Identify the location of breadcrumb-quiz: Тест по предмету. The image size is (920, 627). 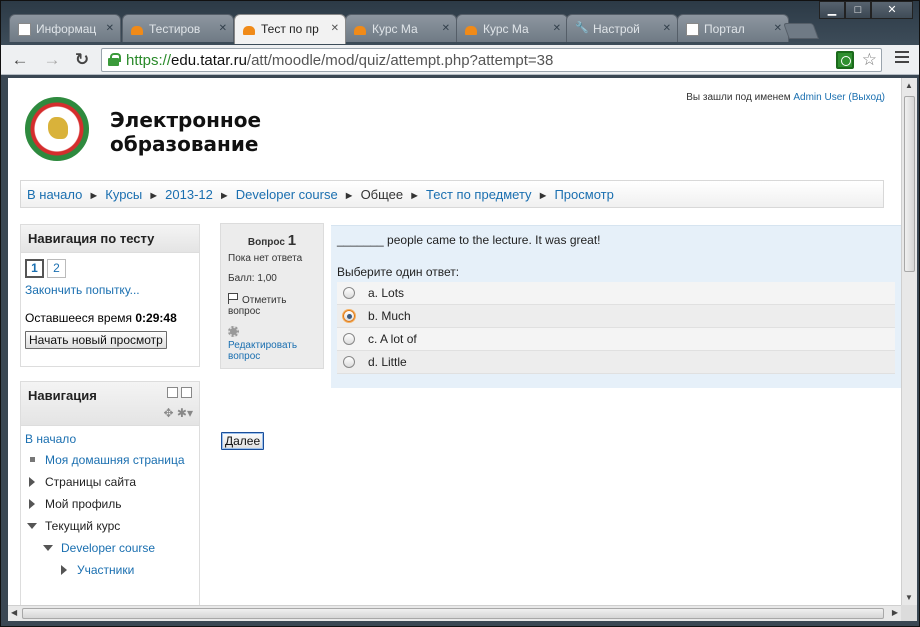
(479, 194).